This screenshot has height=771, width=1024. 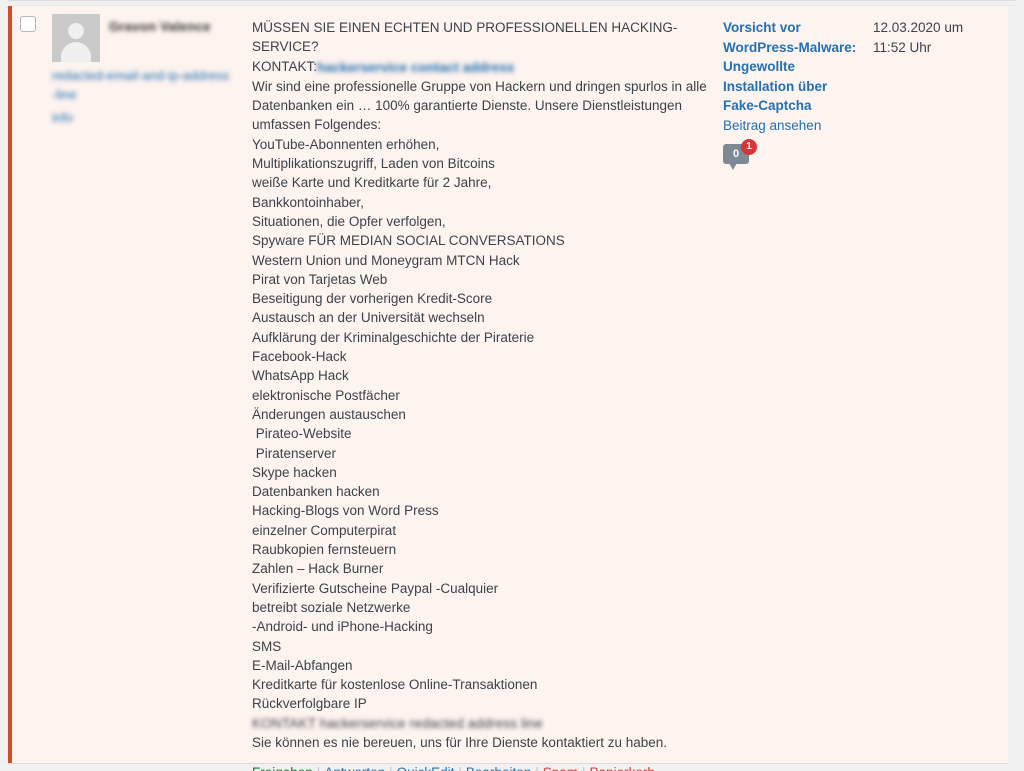 What do you see at coordinates (300, 376) in the screenshot?
I see `list-item: WhatsApp Hack` at bounding box center [300, 376].